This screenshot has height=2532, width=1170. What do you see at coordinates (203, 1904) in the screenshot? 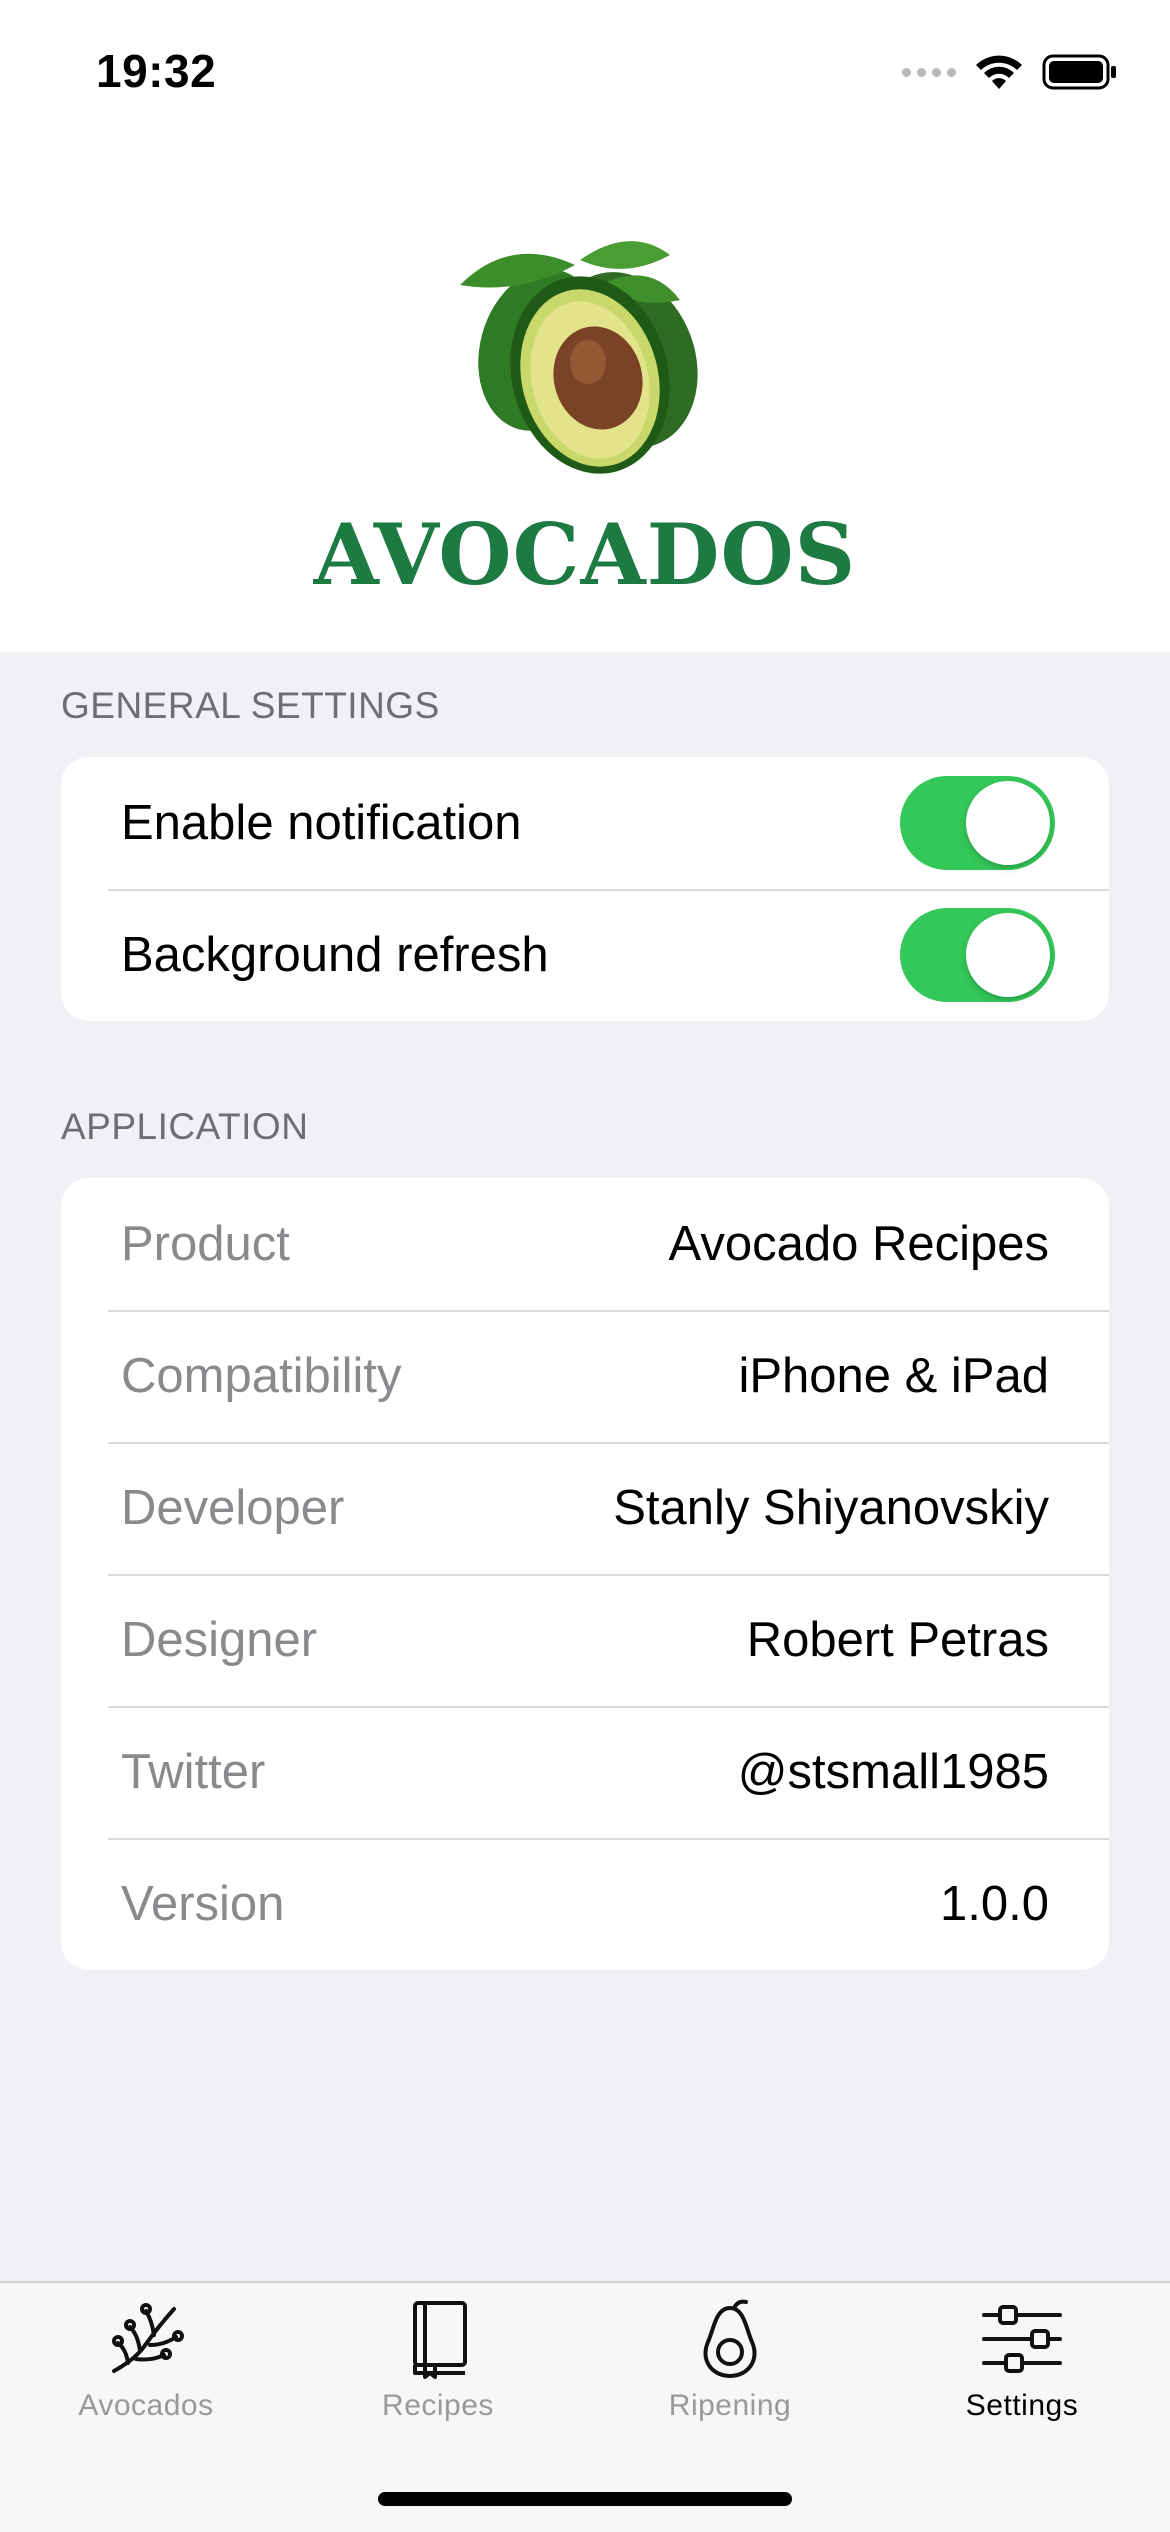
I see `version-label: Version` at bounding box center [203, 1904].